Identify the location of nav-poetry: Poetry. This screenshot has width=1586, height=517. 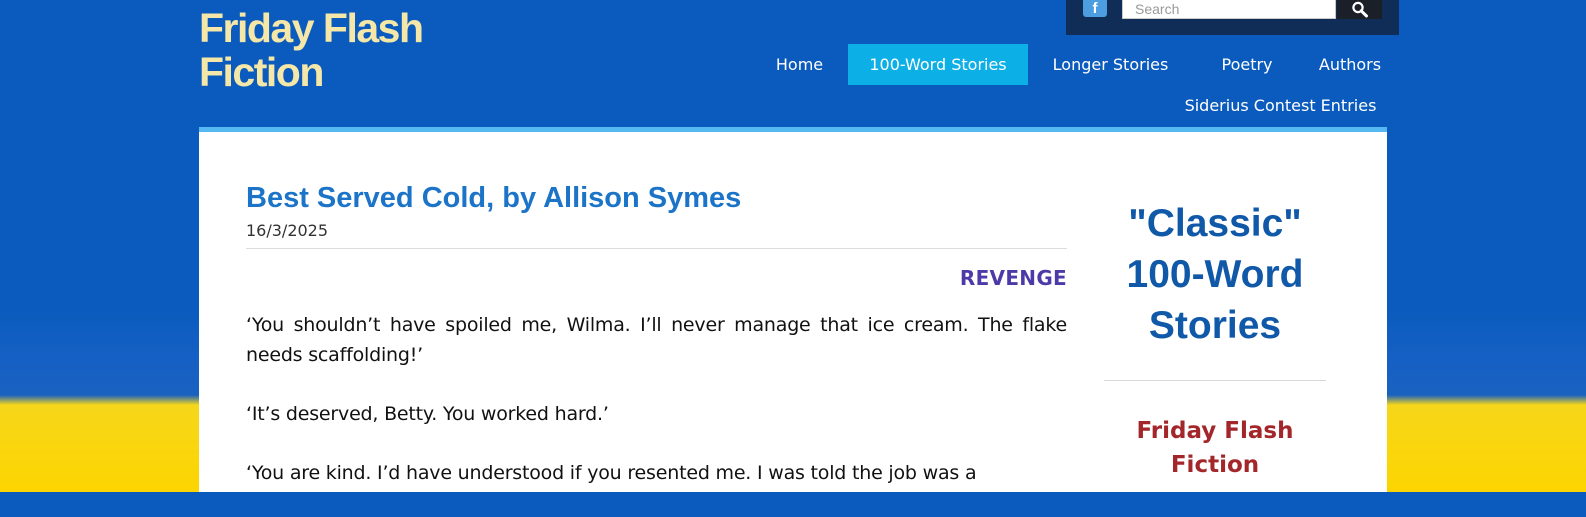
(1247, 64).